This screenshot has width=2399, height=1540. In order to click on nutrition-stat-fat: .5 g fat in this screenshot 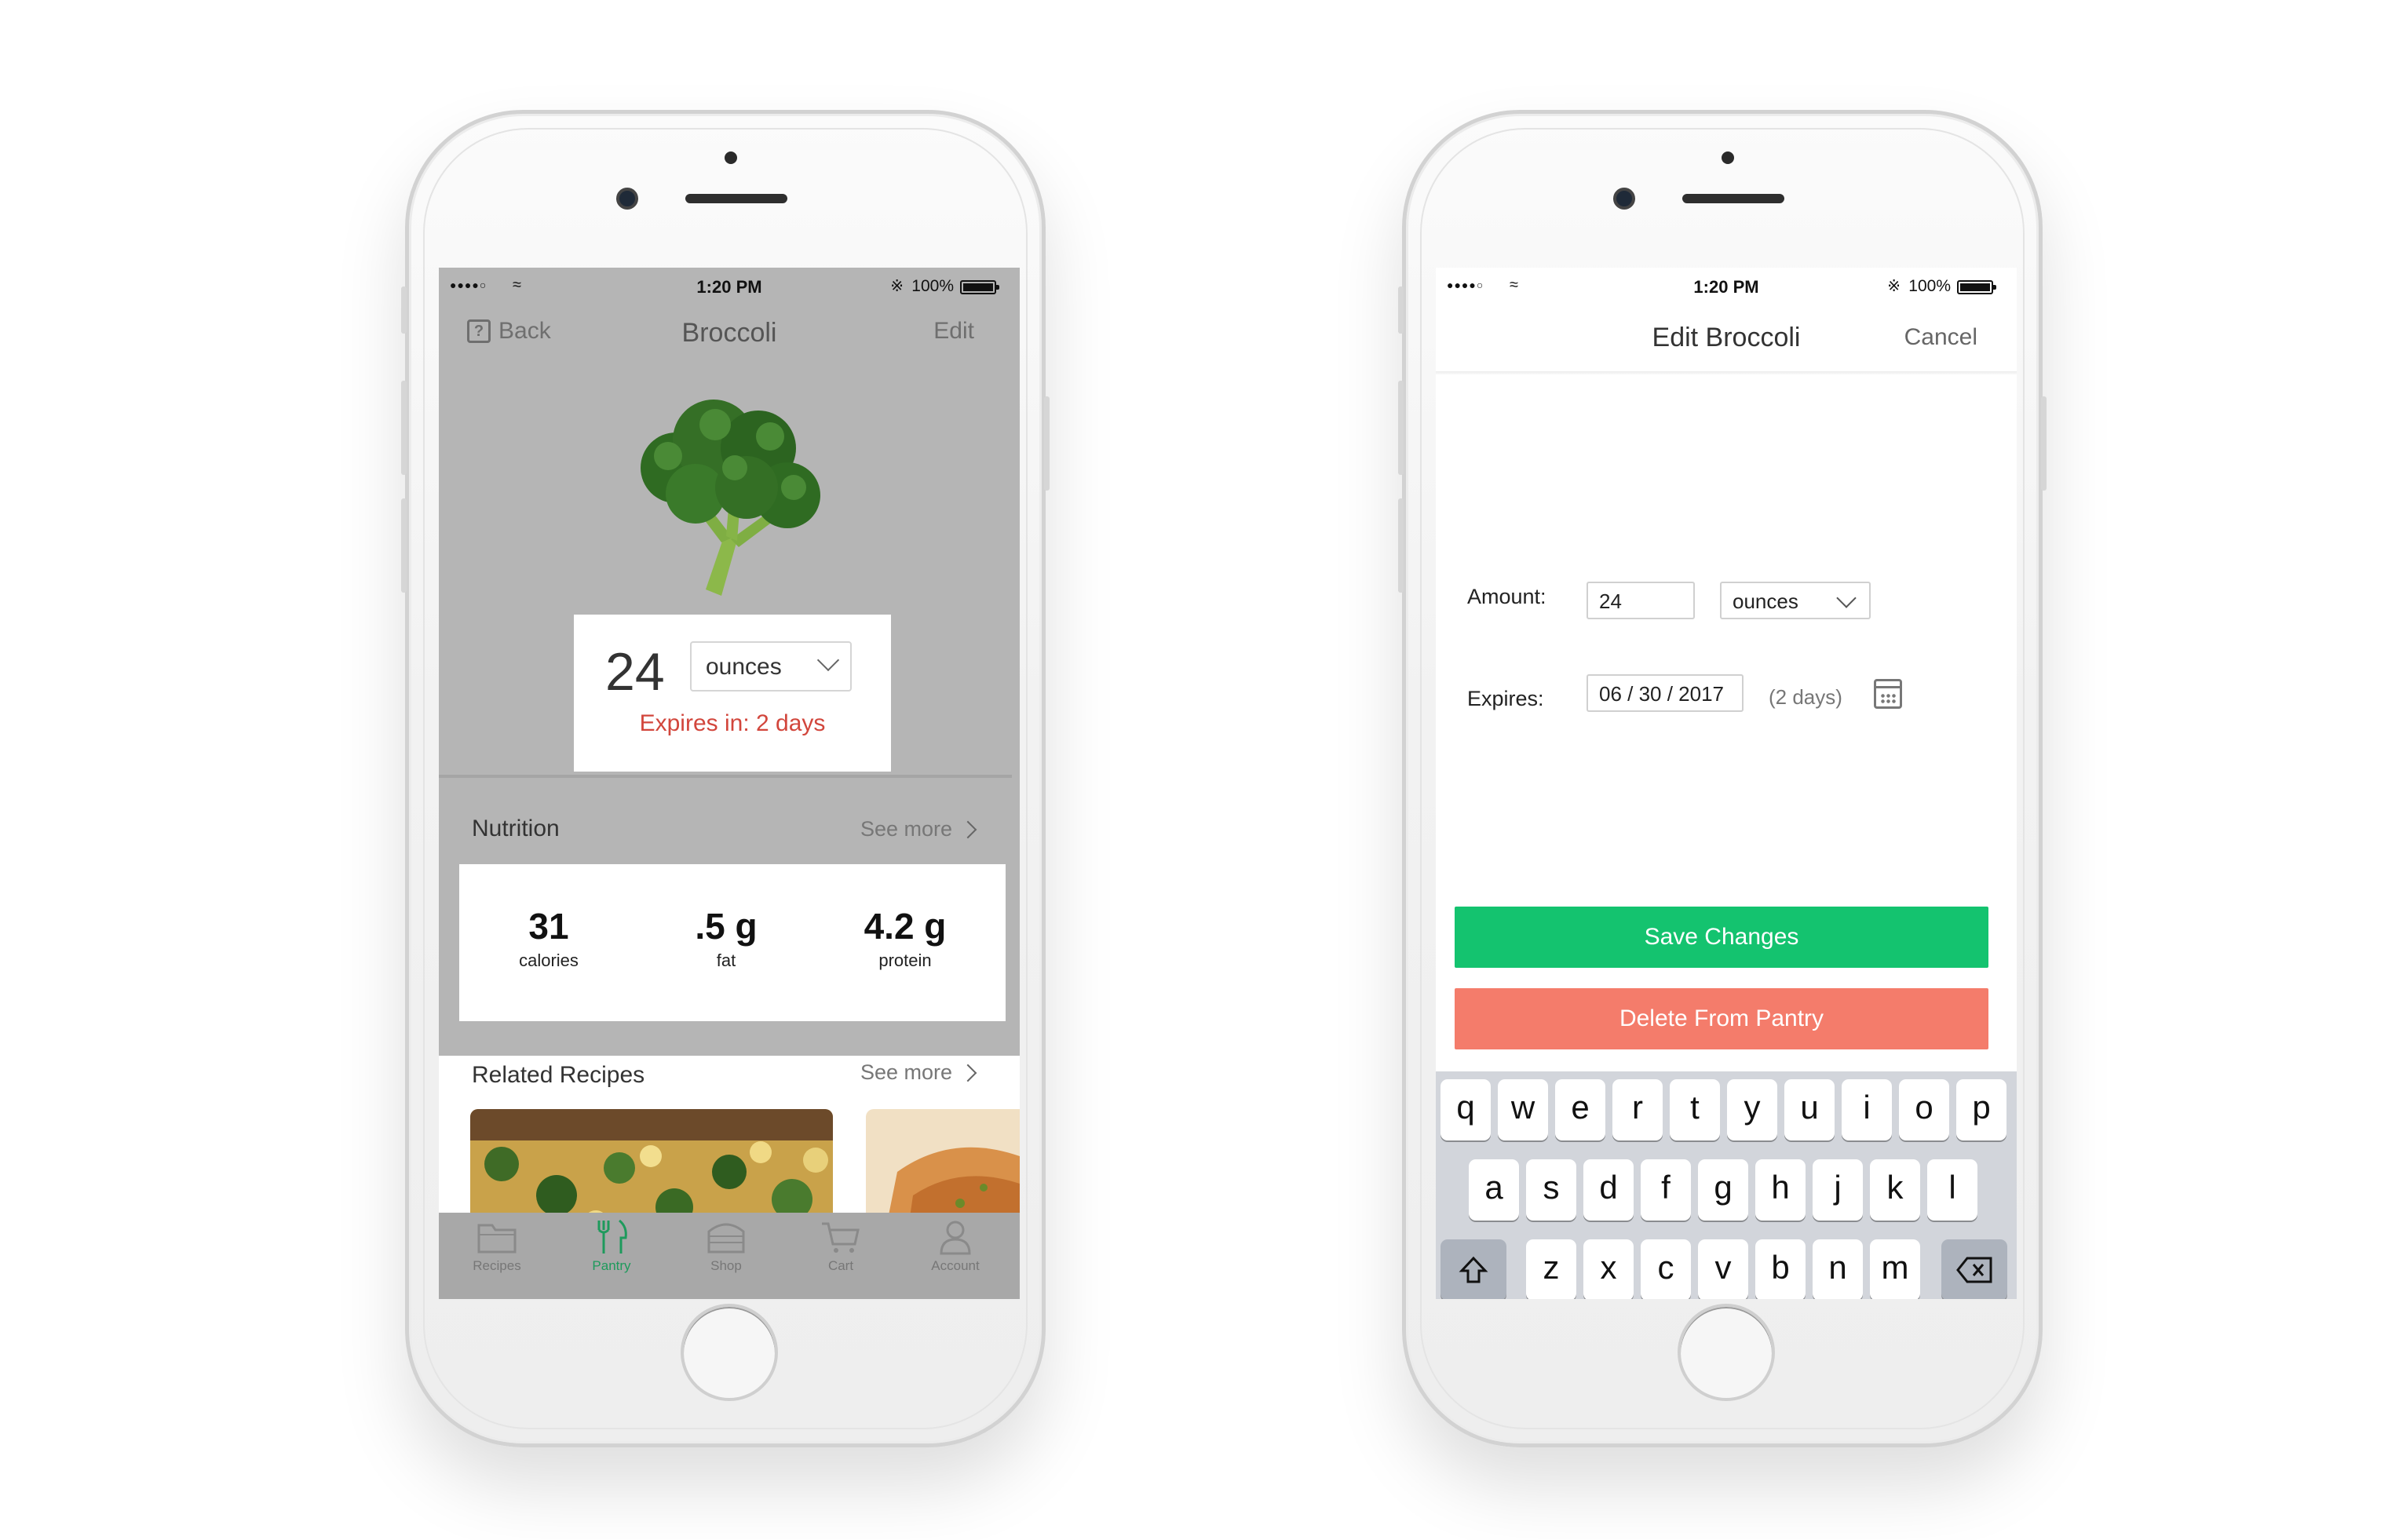, I will do `click(727, 938)`.